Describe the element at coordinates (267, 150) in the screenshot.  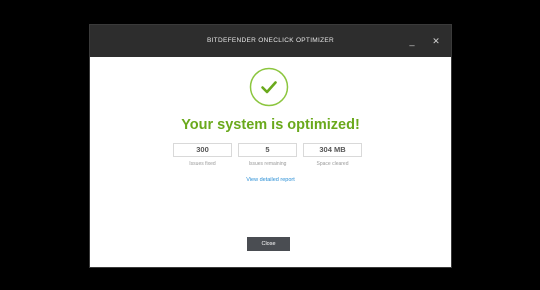
I see `issues-remaining-value: 5` at that location.